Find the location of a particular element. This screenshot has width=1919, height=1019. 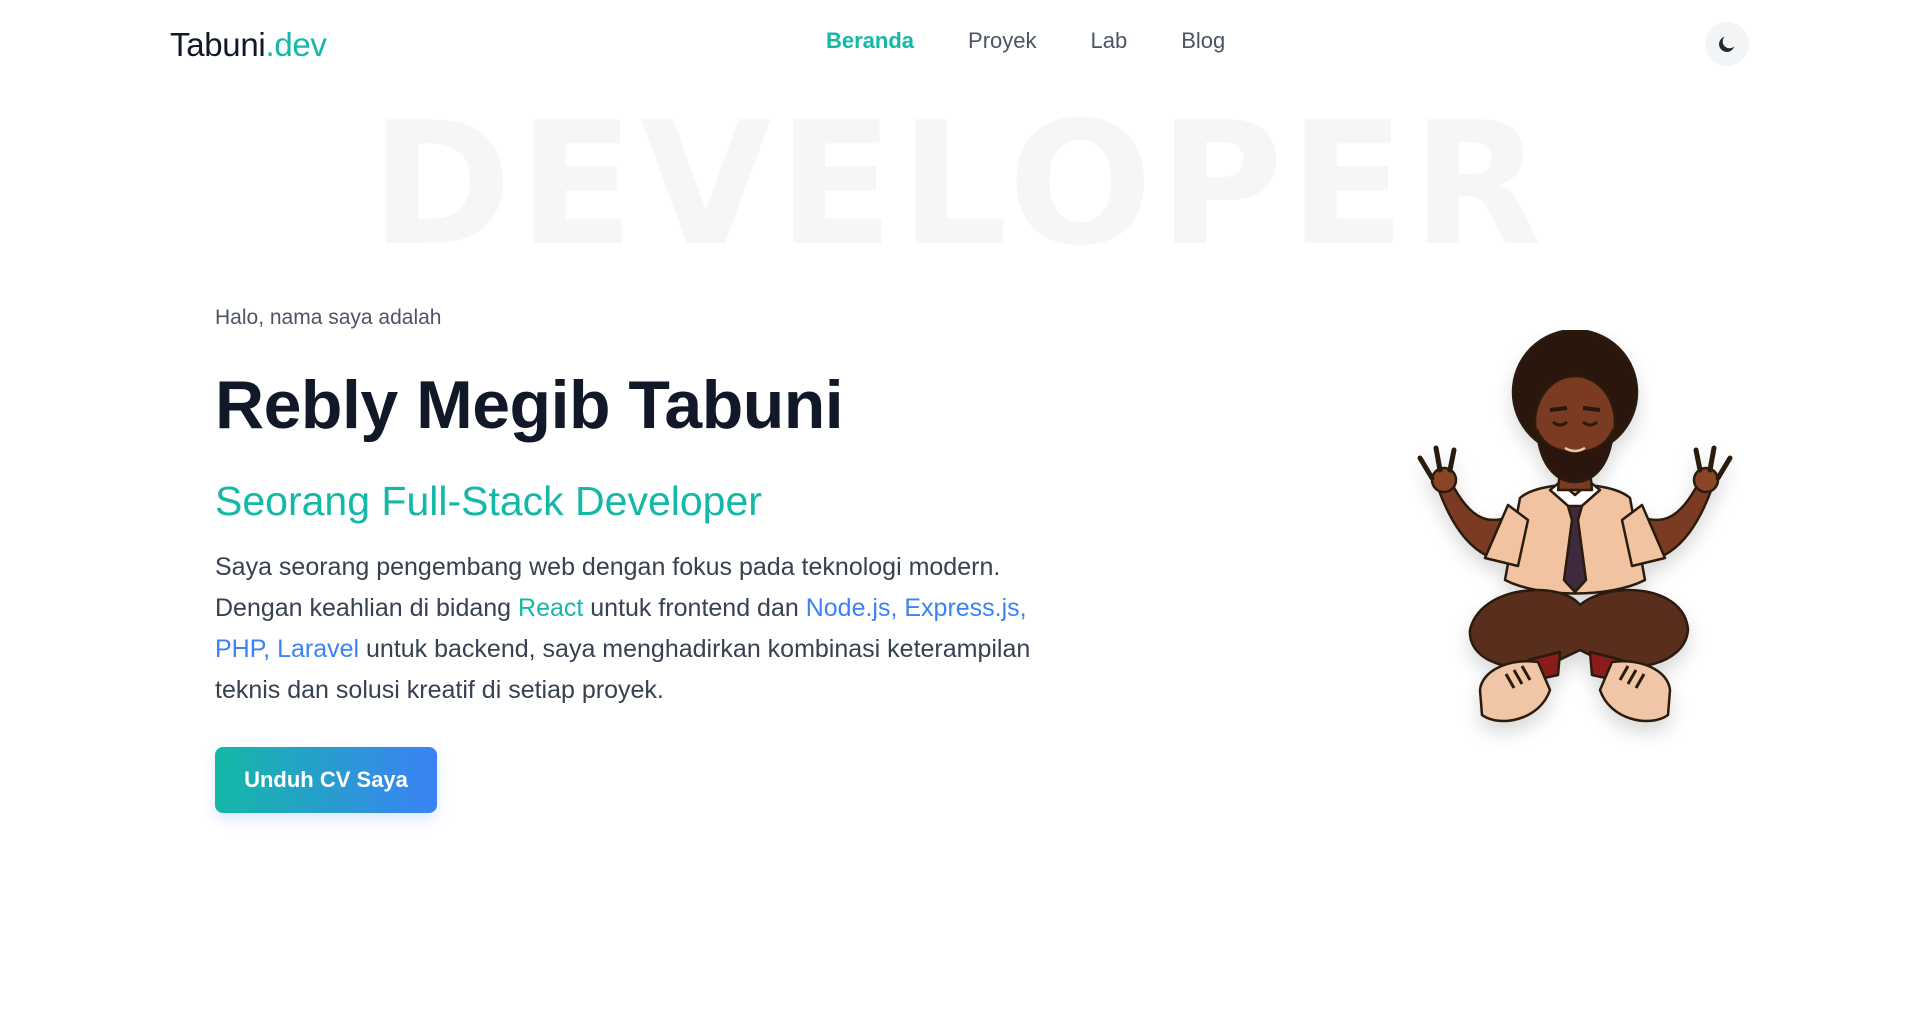

frontend-tech: React is located at coordinates (551, 608).